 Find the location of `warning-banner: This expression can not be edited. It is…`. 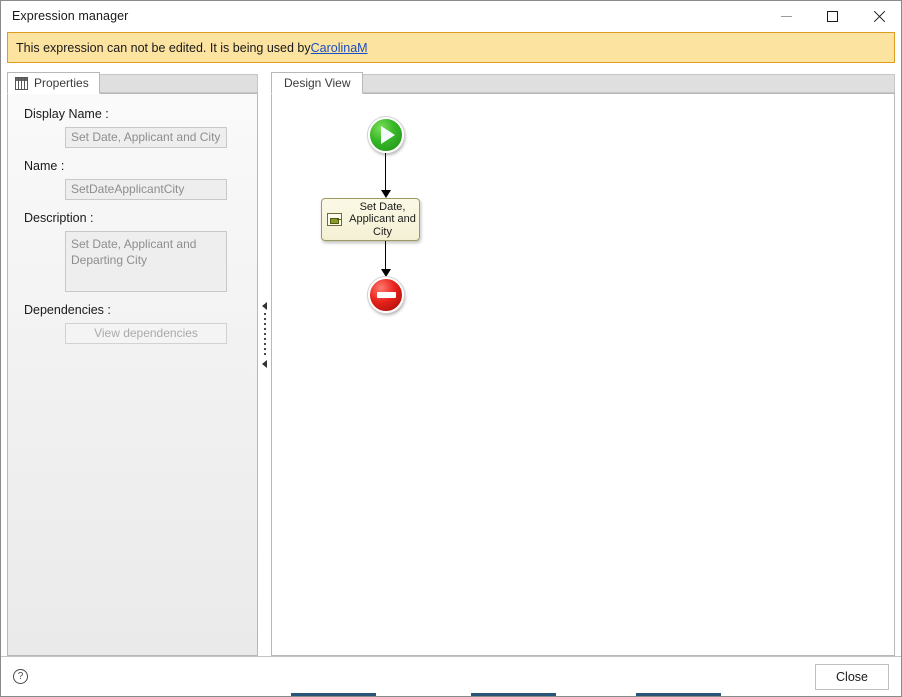

warning-banner: This expression can not be edited. It is… is located at coordinates (451, 47).